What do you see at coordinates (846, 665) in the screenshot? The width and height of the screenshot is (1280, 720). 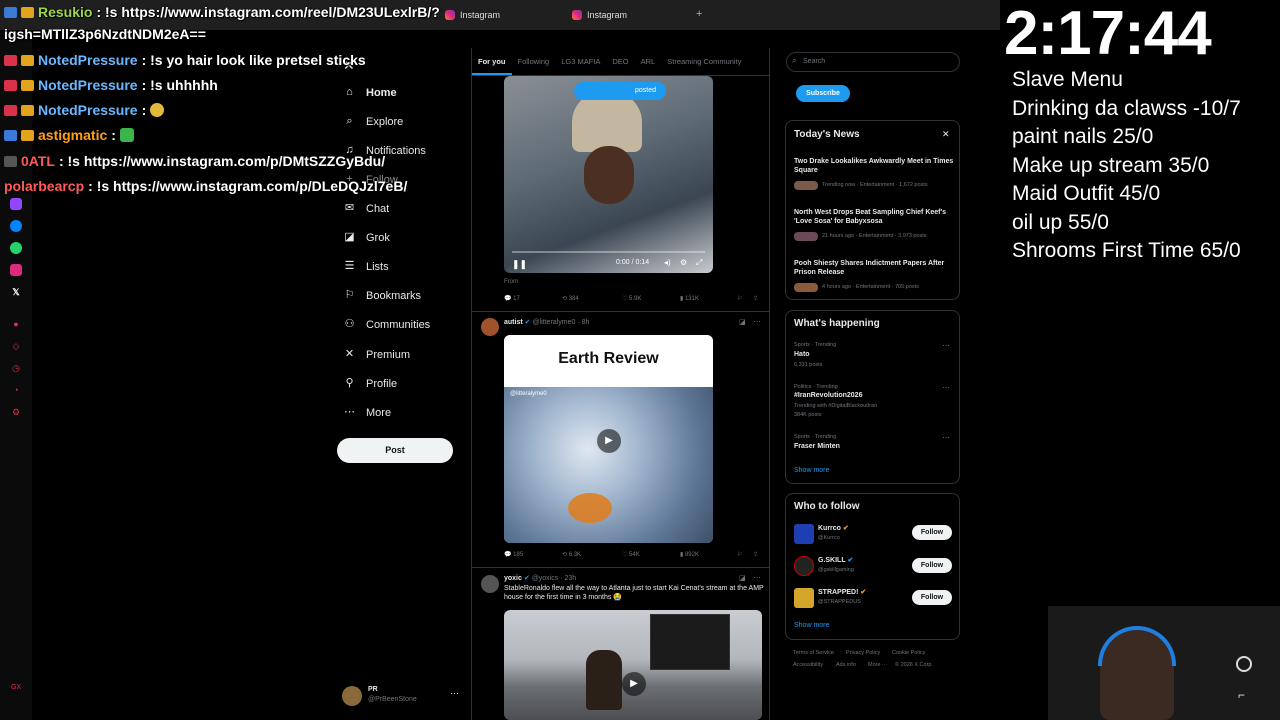 I see `footer-link: Ads info` at bounding box center [846, 665].